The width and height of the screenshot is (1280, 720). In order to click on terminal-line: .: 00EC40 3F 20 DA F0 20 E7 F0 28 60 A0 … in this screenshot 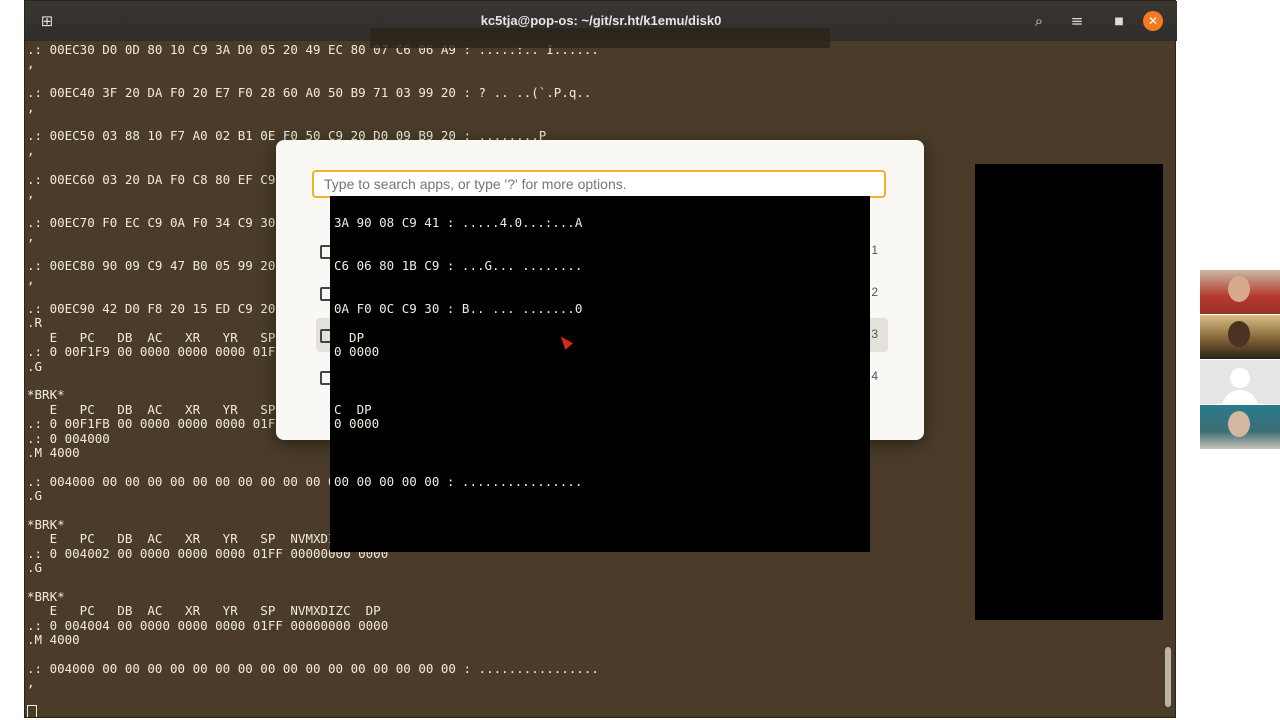, I will do `click(309, 93)`.